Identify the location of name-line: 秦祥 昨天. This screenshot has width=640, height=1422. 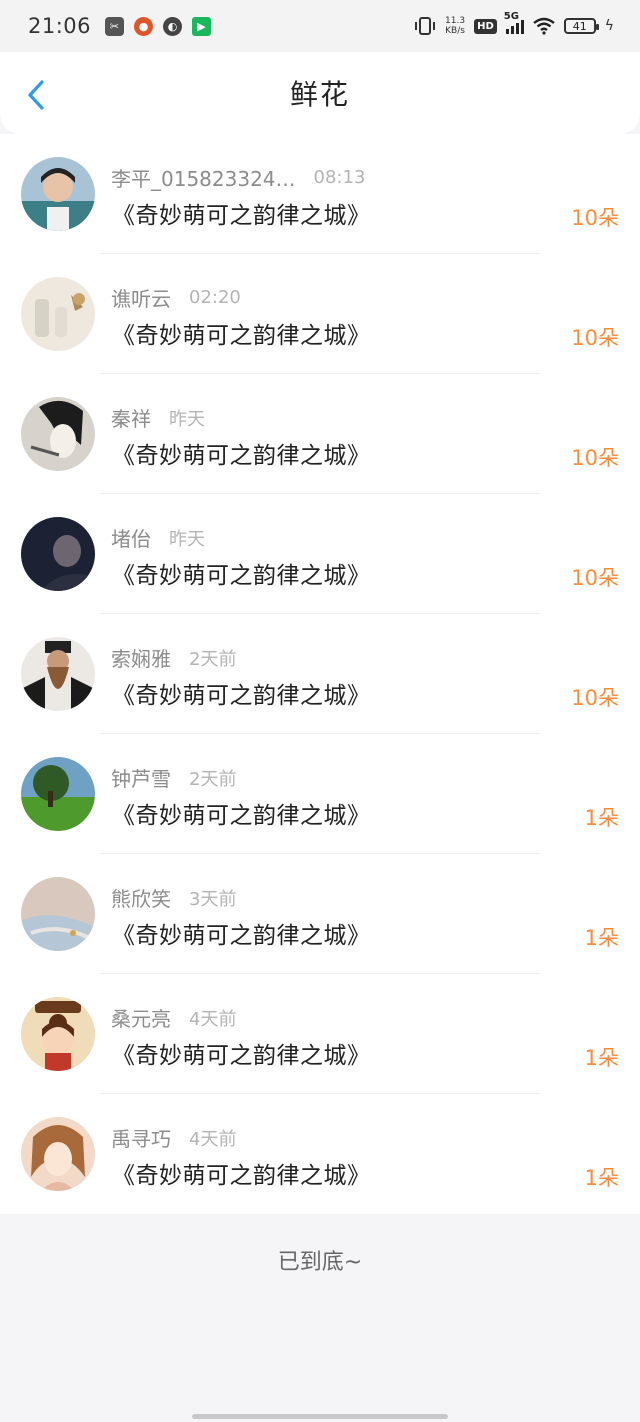
(158, 417).